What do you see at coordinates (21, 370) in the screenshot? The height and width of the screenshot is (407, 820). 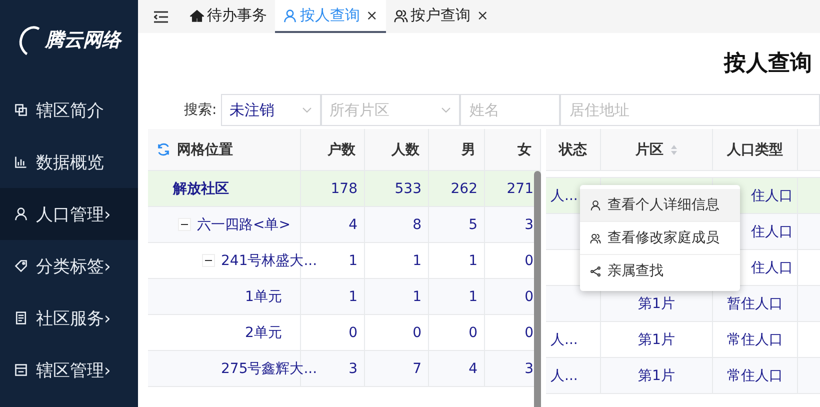 I see `cabinet-icon` at bounding box center [21, 370].